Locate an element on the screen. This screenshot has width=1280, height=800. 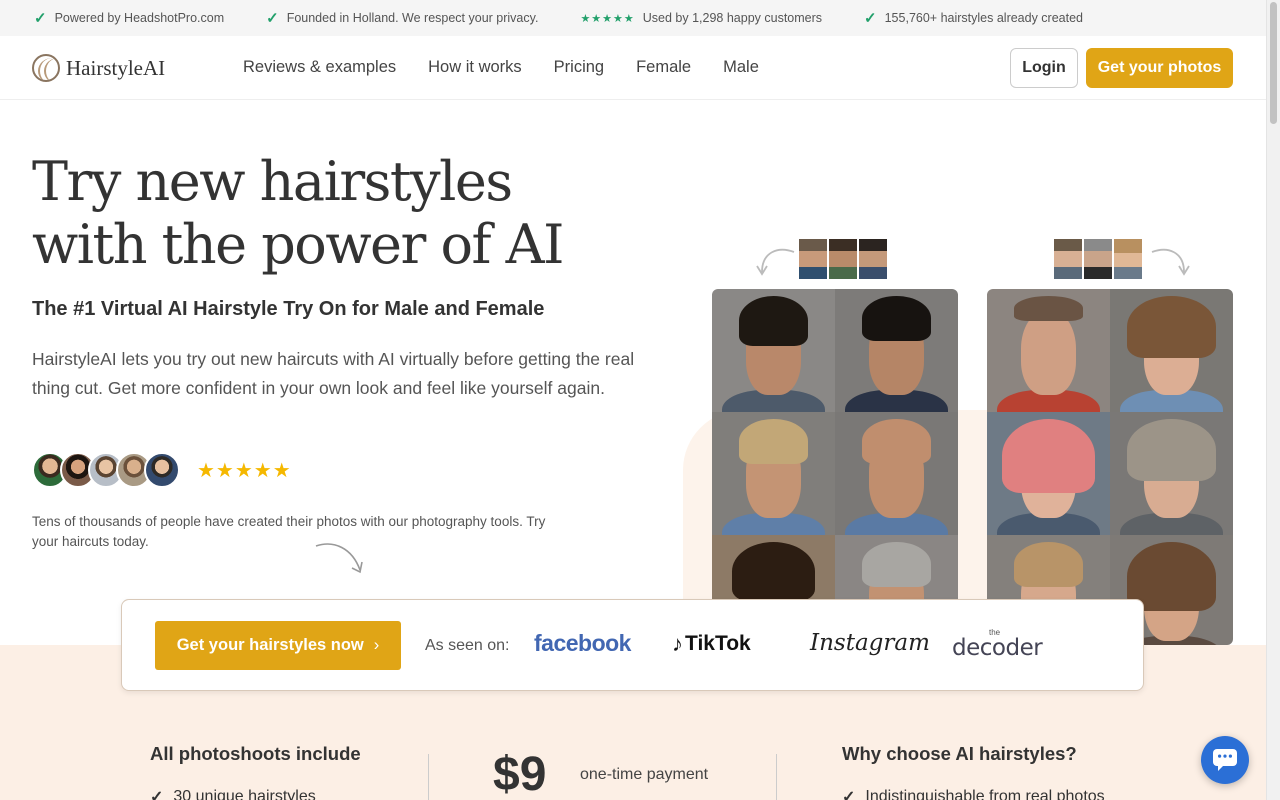
price: $9 is located at coordinates (520, 774).